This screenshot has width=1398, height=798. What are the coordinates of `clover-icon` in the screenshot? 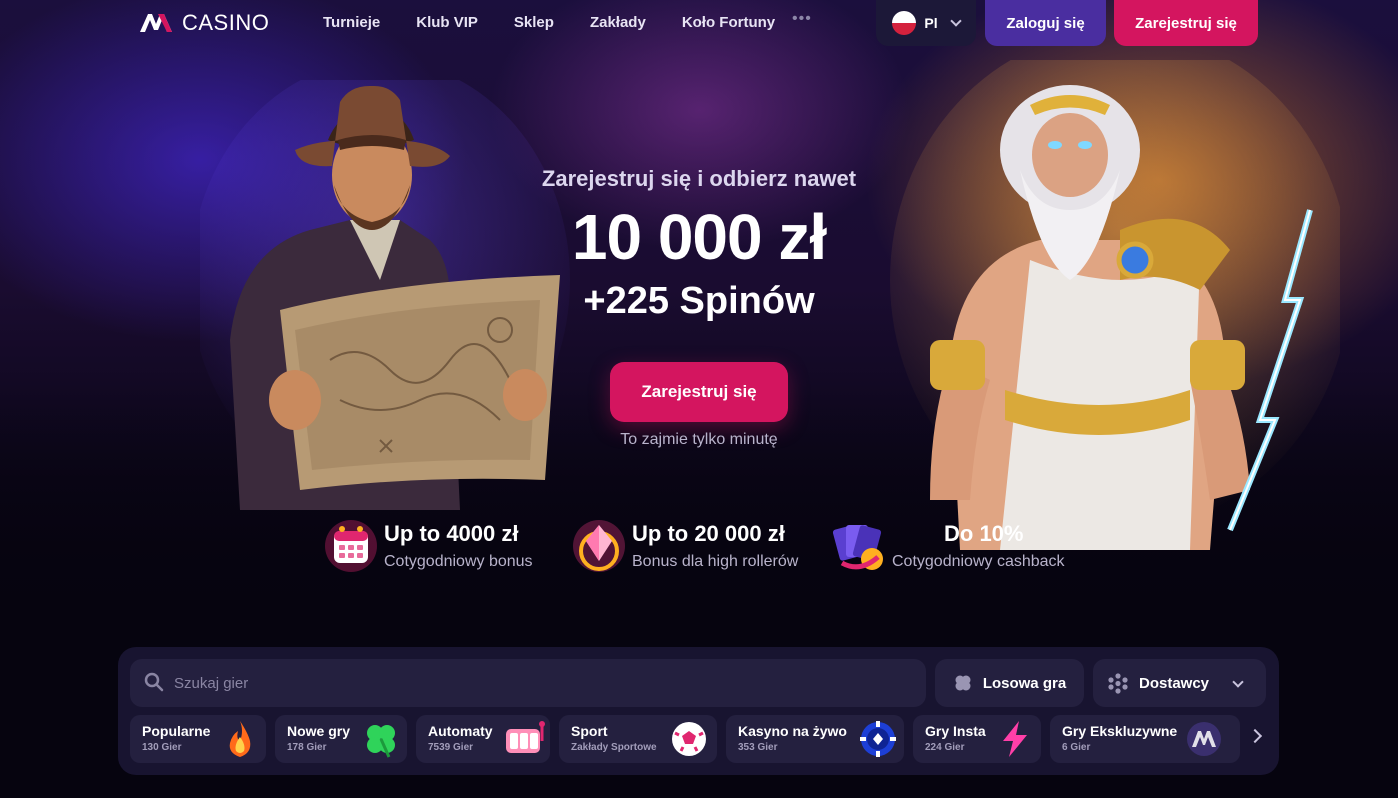 It's located at (381, 741).